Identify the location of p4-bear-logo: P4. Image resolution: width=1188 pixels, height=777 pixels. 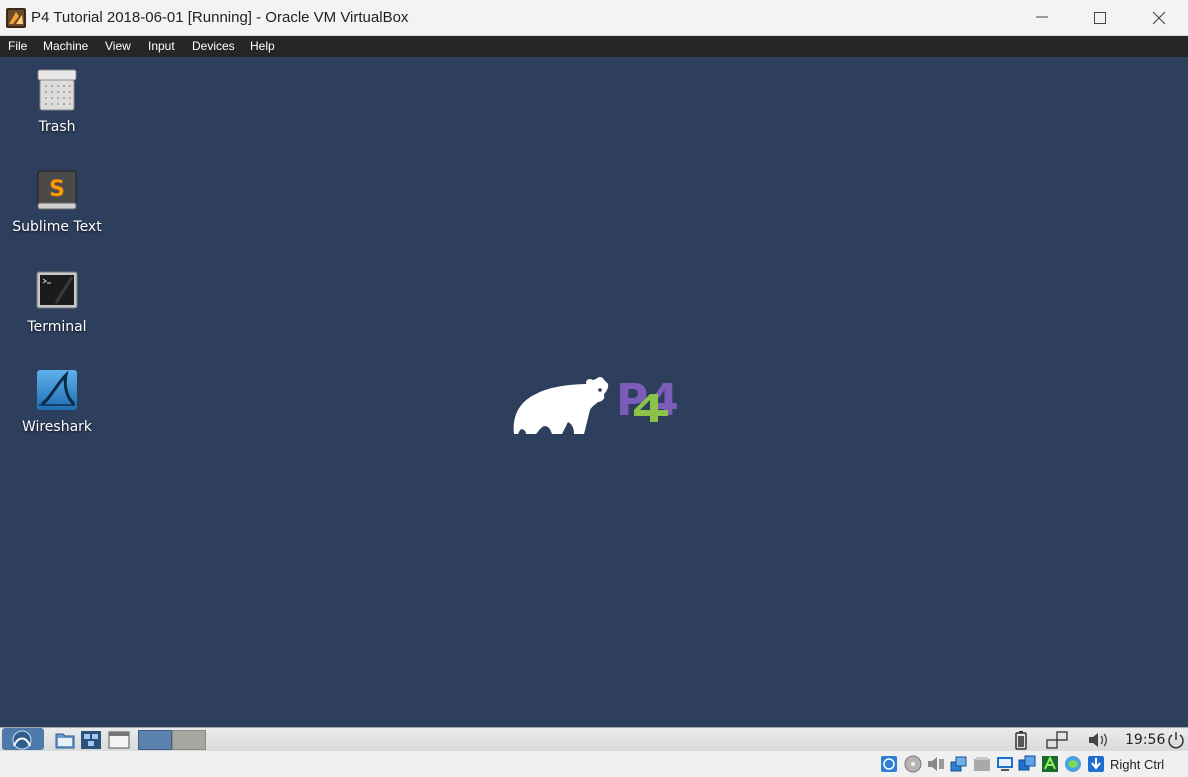
(596, 404).